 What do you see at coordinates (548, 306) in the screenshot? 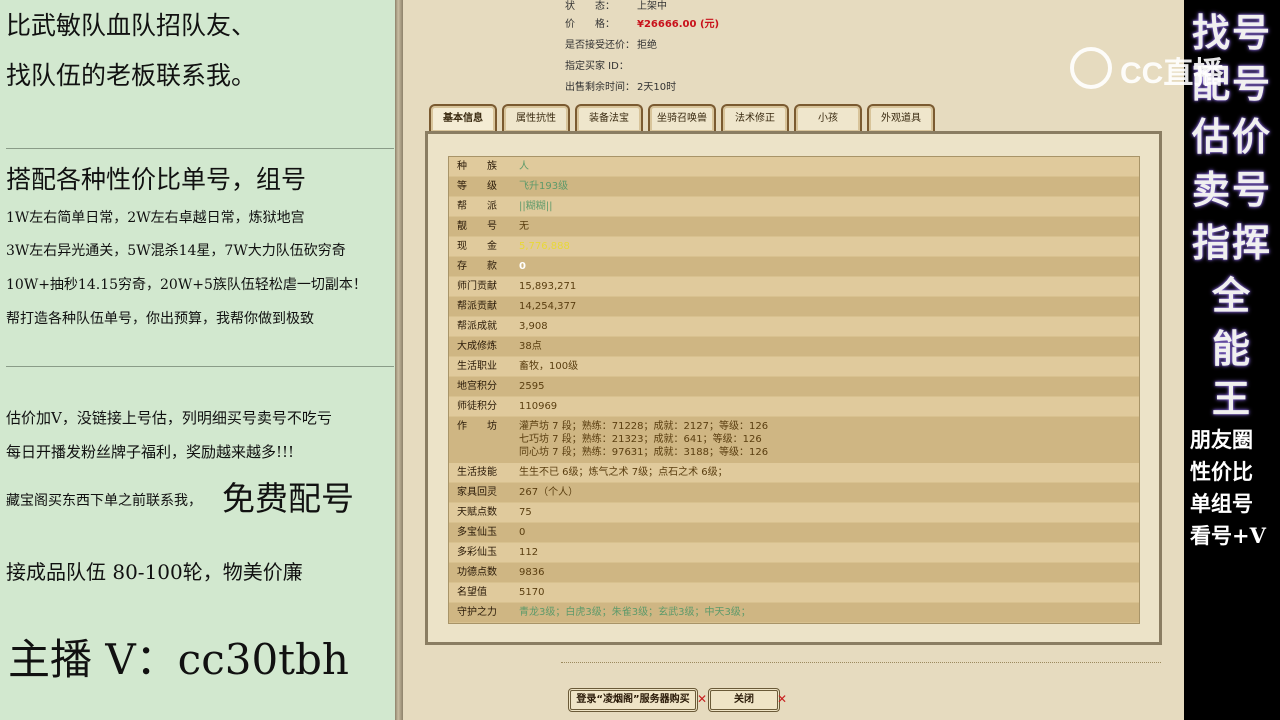
I see `row-value: 14,254,377` at bounding box center [548, 306].